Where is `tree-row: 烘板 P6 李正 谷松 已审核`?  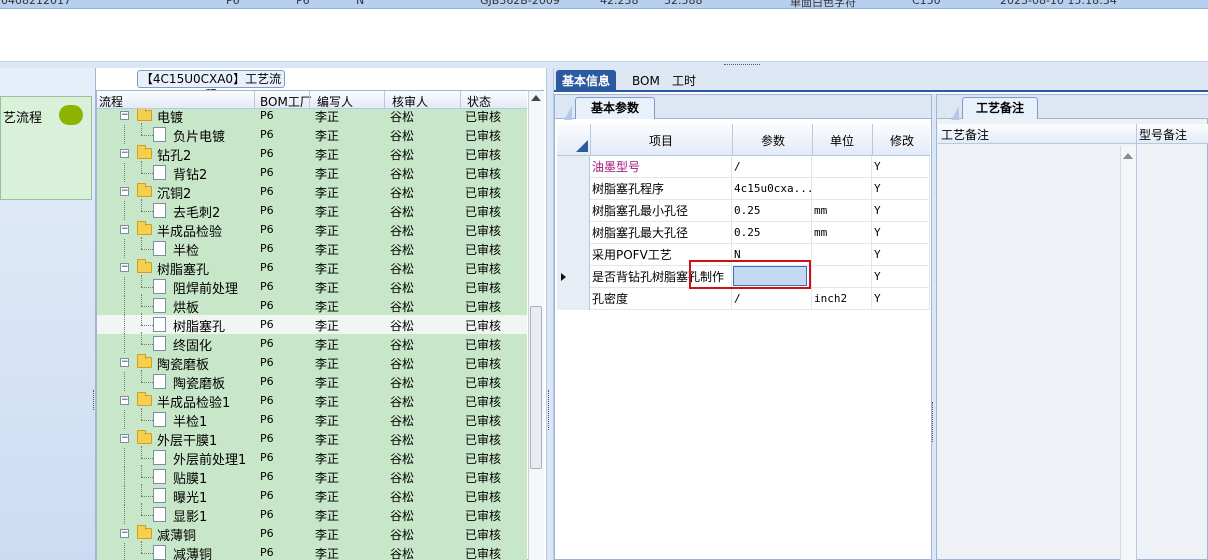 tree-row: 烘板 P6 李正 谷松 已审核 is located at coordinates (312, 305).